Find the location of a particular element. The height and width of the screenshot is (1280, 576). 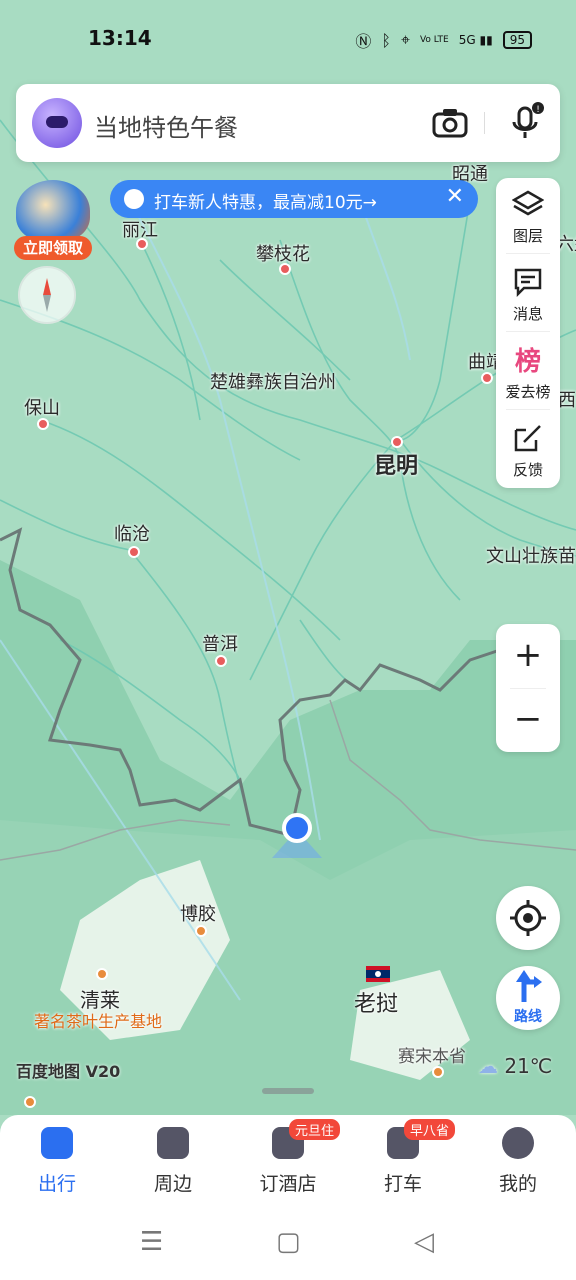

baidu-map-watermark: 百度地图 V20 is located at coordinates (68, 1071).